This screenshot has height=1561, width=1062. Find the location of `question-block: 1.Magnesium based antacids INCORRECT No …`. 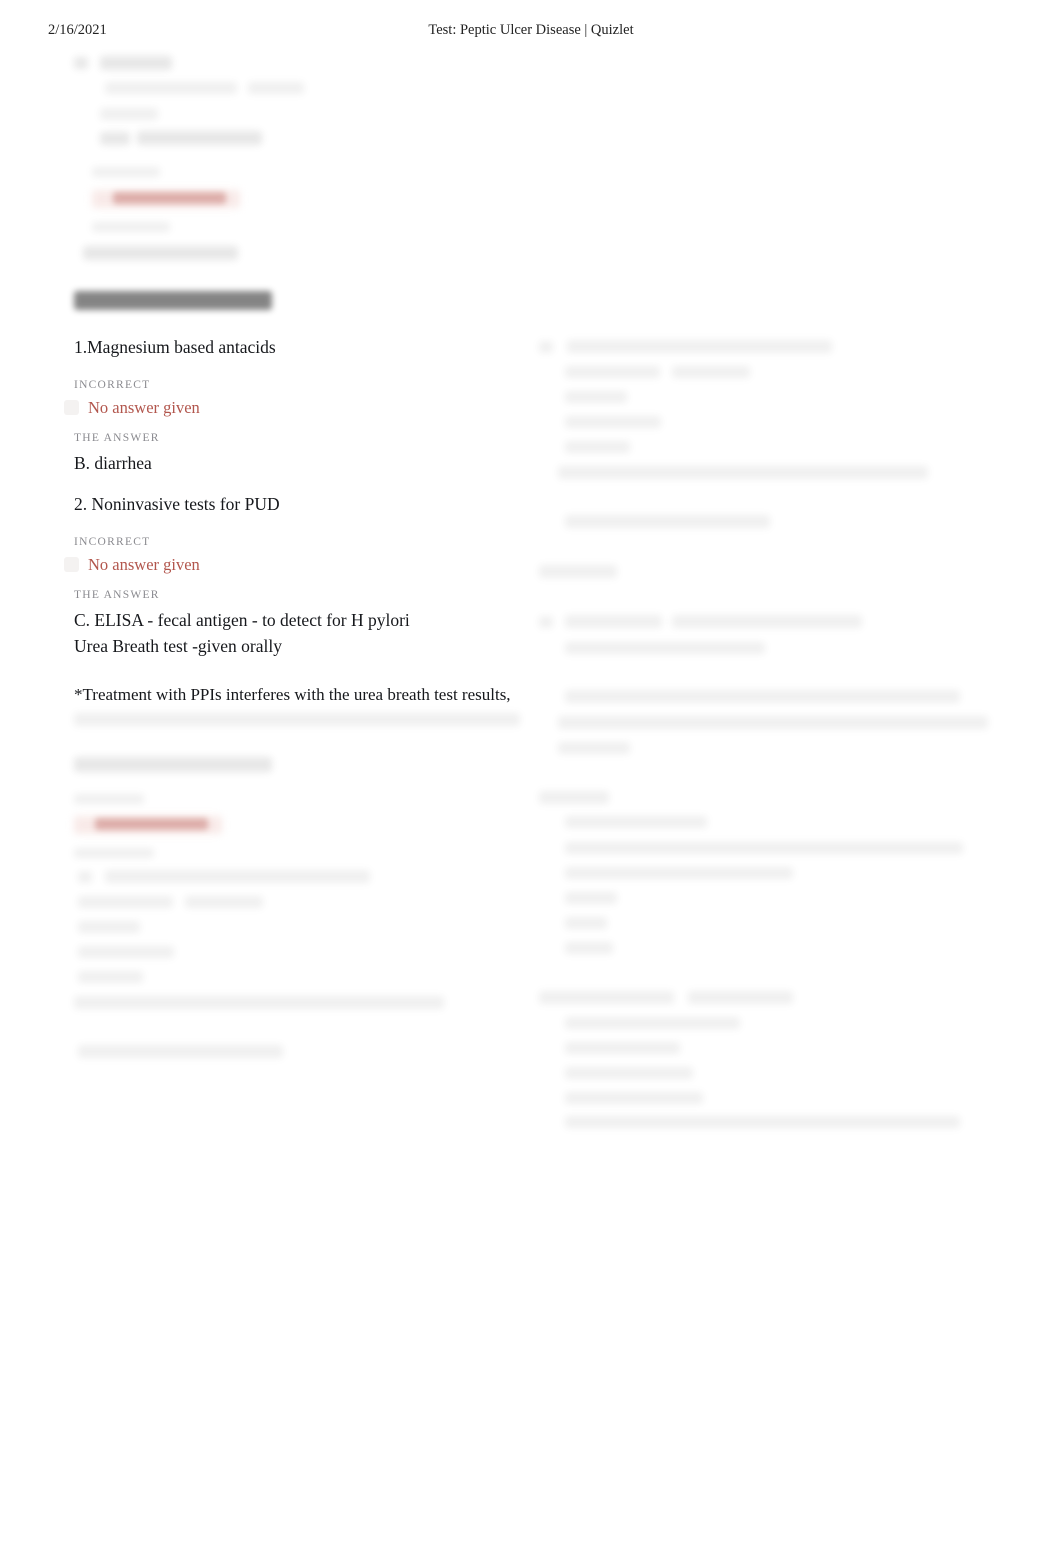

question-block: 1.Magnesium based antacids INCORRECT No … is located at coordinates (304, 405).